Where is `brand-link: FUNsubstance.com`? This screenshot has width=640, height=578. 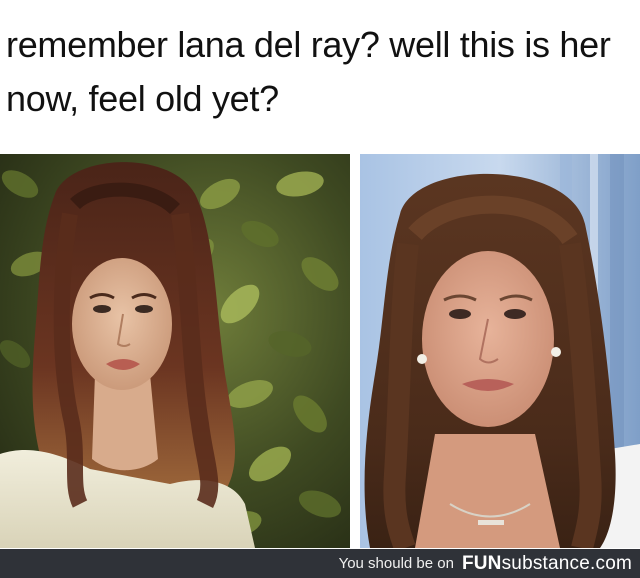 brand-link: FUNsubstance.com is located at coordinates (547, 564).